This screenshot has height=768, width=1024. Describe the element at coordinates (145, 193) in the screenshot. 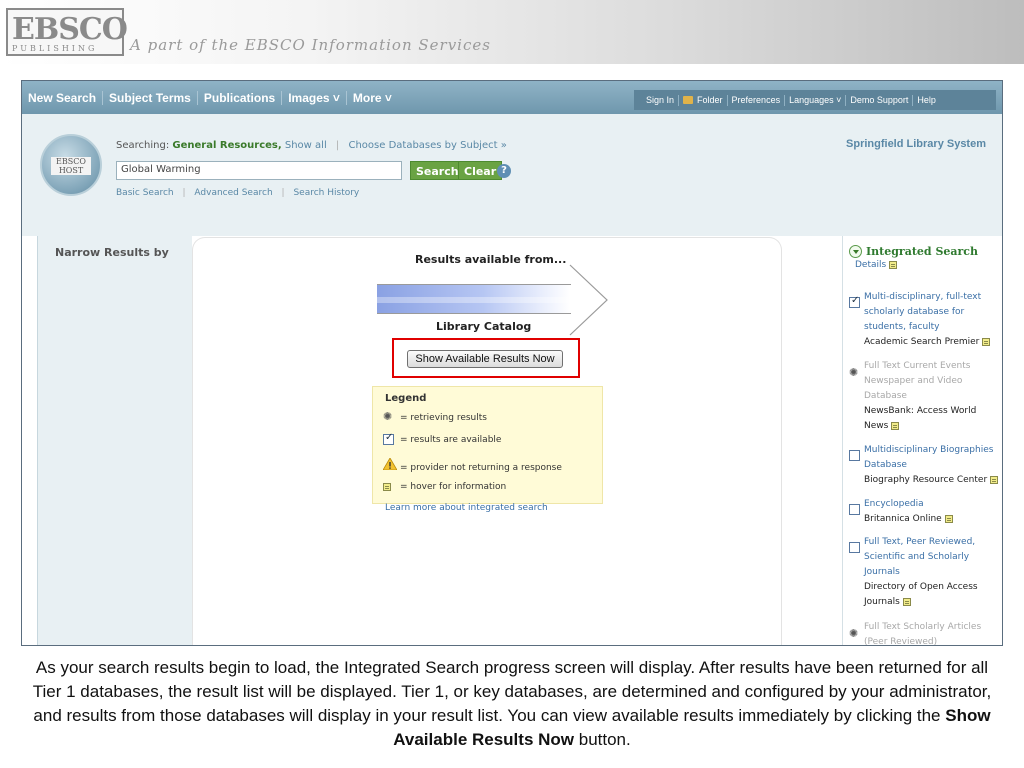

I see `basic-search-link: Basic Search` at that location.